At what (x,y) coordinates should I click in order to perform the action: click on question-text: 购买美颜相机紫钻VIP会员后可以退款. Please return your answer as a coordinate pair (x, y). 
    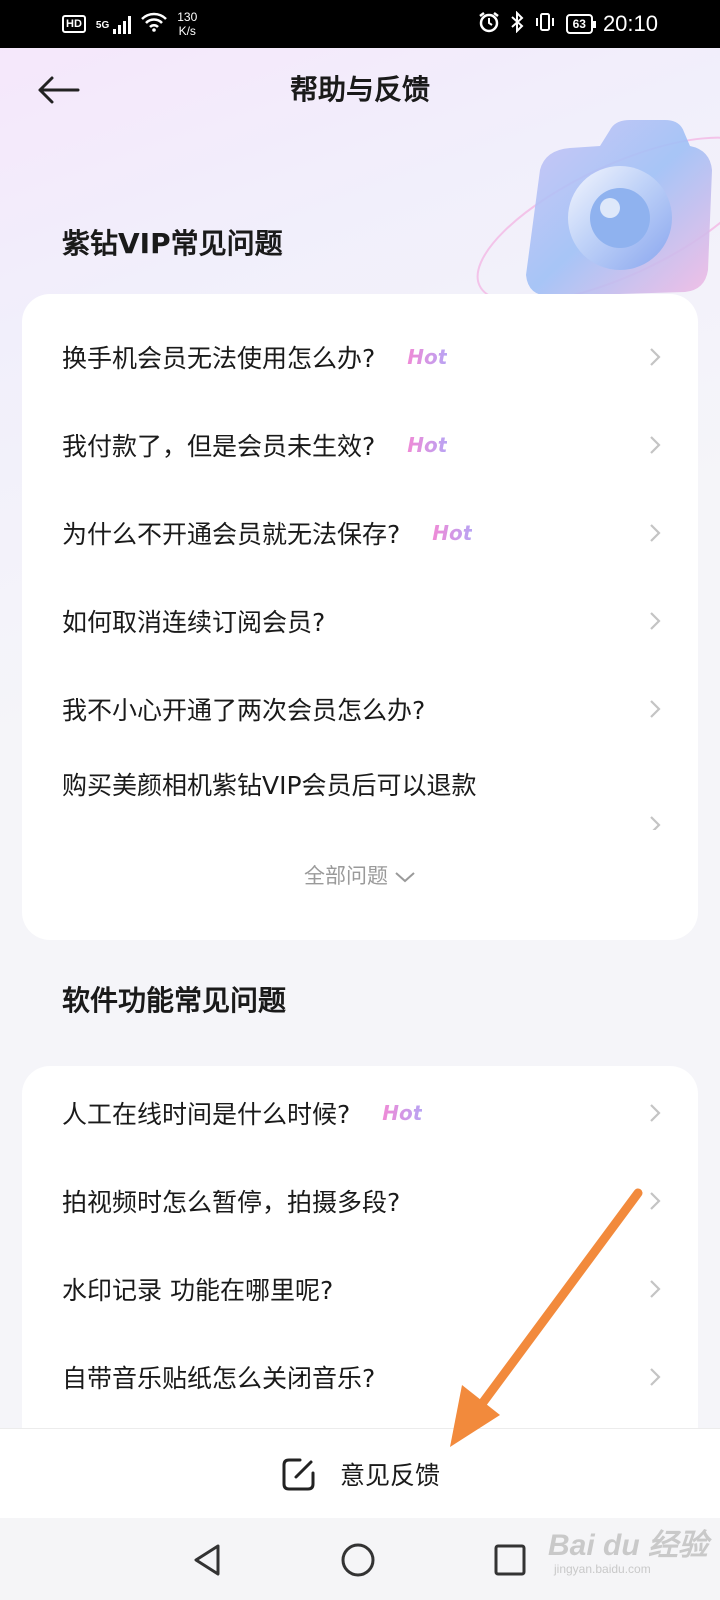
    Looking at the image, I should click on (269, 785).